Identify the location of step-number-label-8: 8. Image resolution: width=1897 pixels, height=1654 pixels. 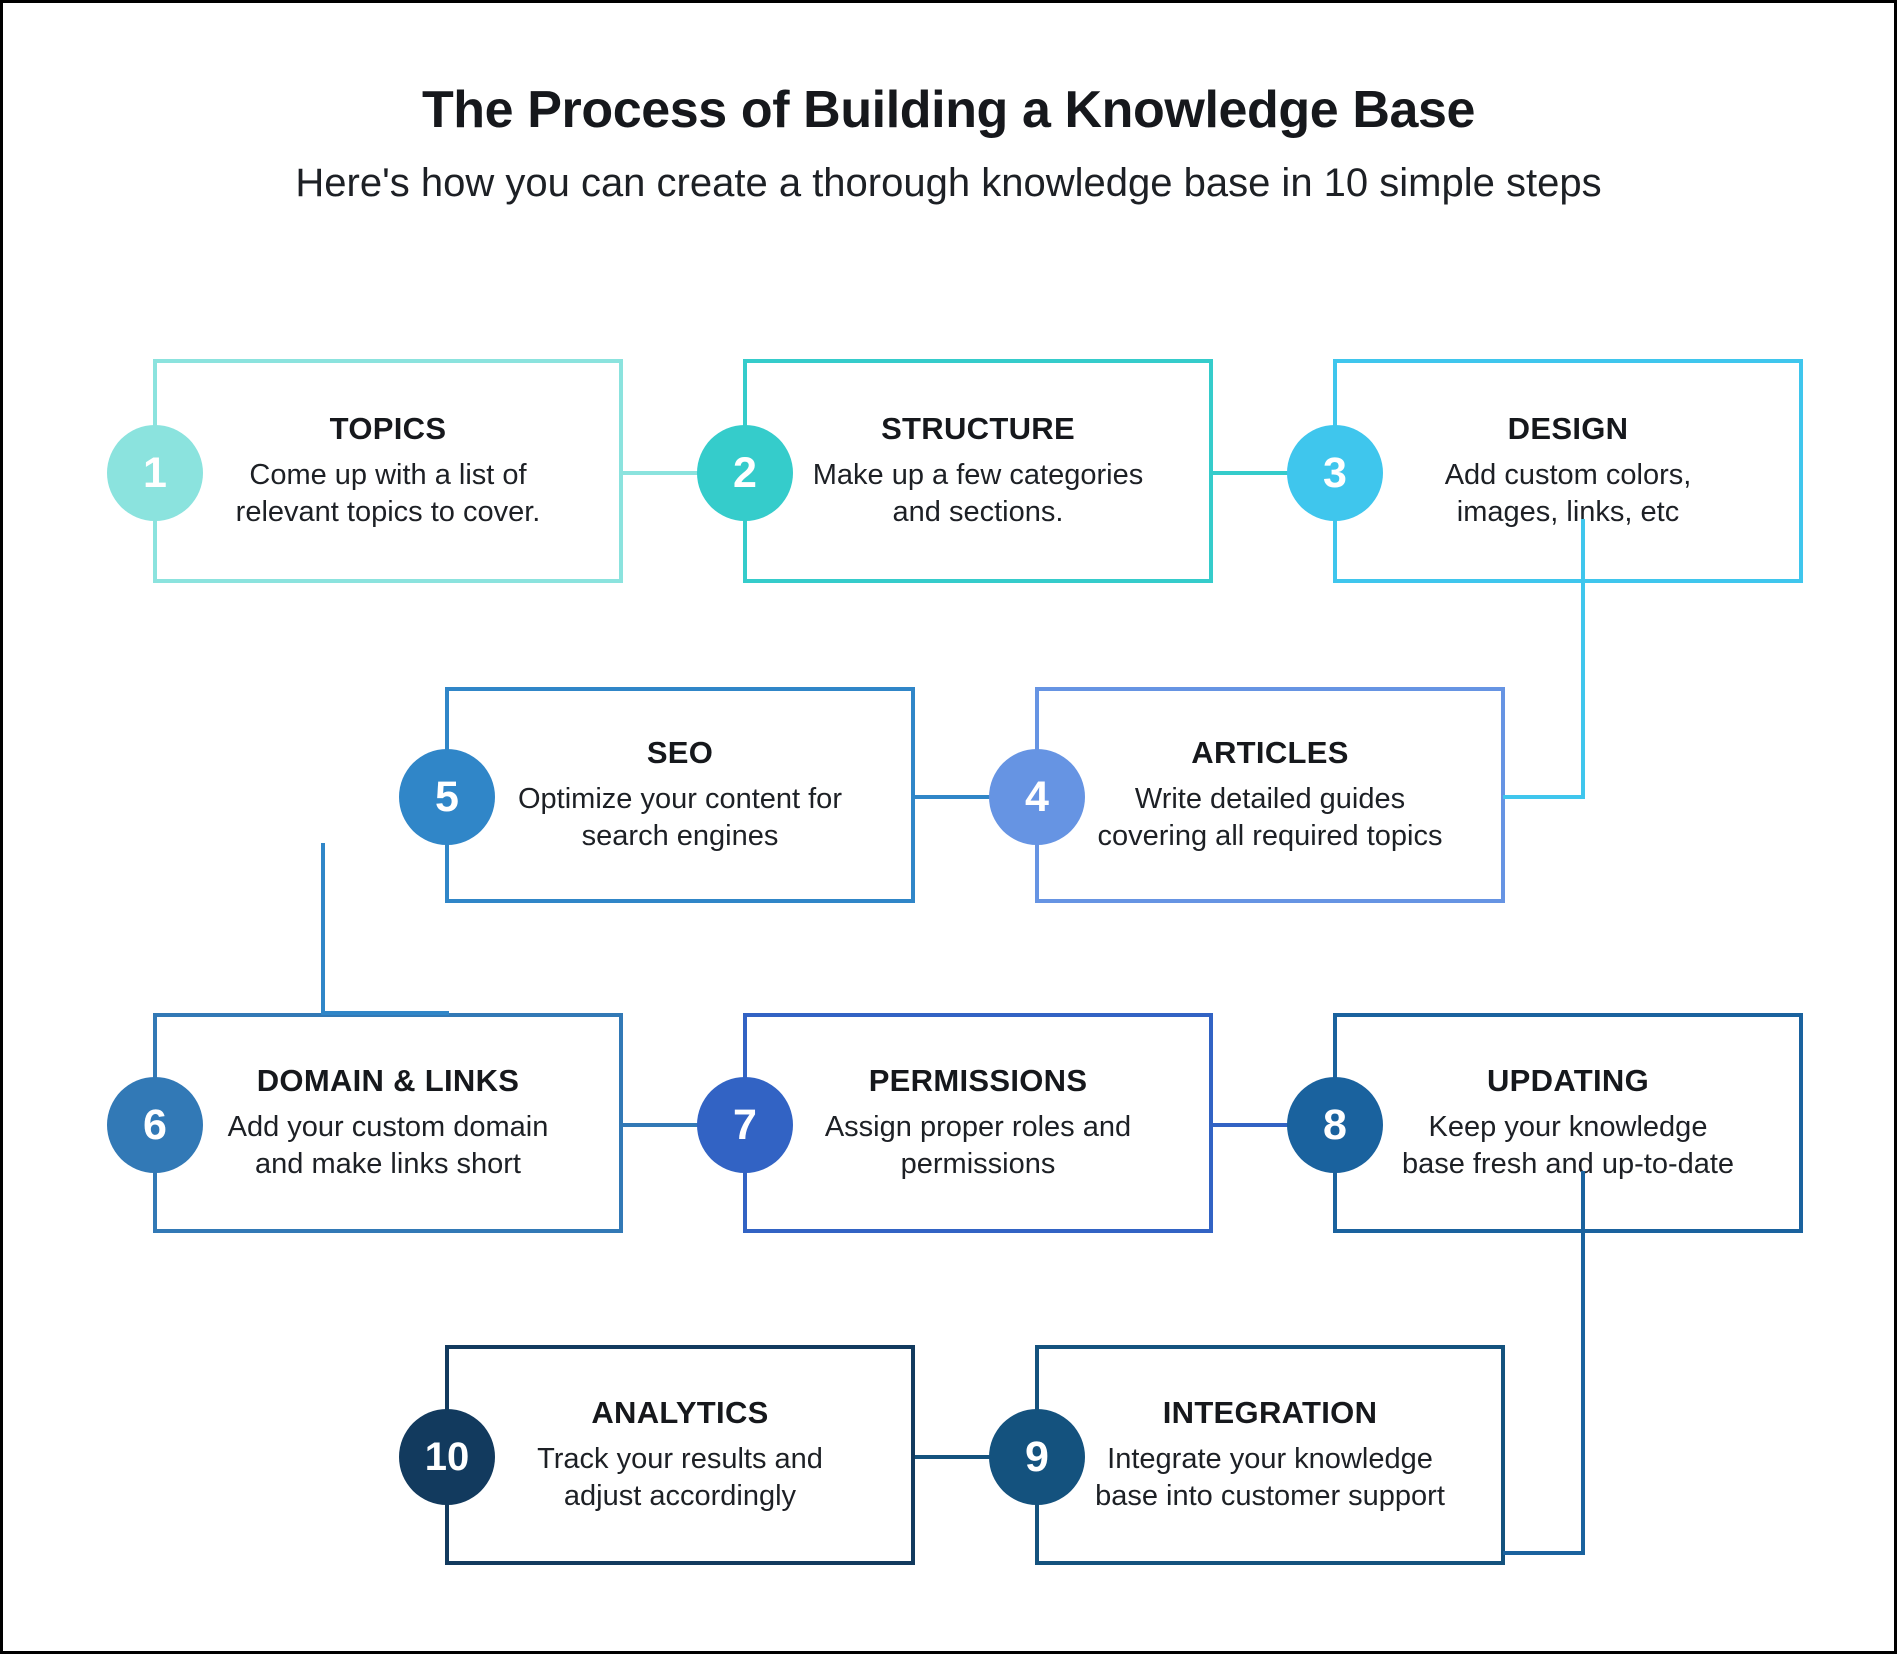
(1335, 1124).